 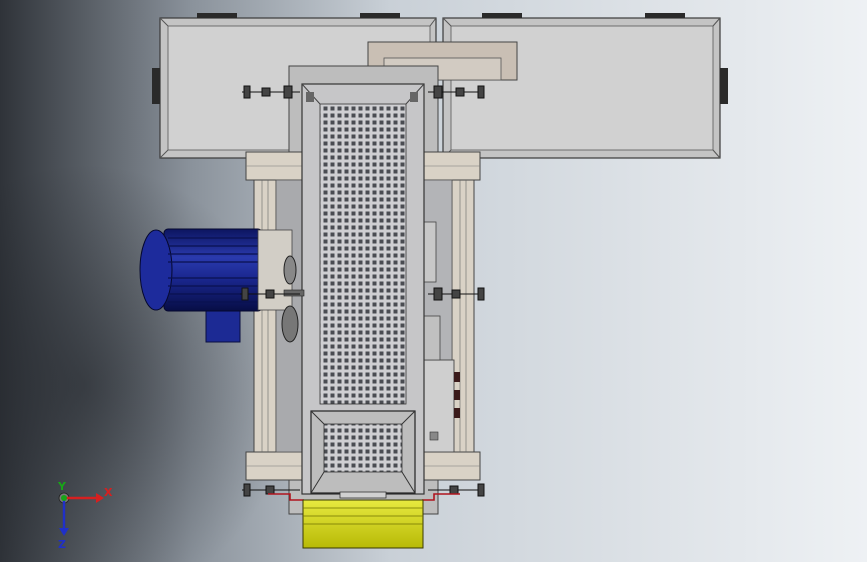 I want to click on drive-shaft, so click(x=294, y=293).